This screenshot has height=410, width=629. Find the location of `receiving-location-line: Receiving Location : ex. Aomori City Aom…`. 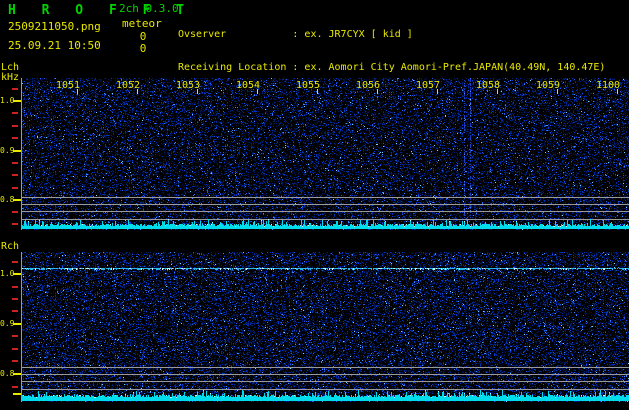

receiving-location-line: Receiving Location : ex. Aomori City Aom… is located at coordinates (392, 68).